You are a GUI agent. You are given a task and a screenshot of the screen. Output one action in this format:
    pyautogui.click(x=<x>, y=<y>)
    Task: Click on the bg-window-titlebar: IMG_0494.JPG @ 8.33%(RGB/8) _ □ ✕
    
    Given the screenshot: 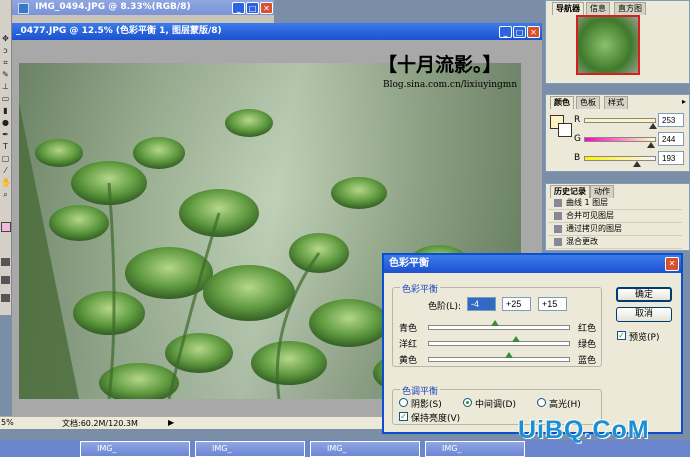 What is the action you would take?
    pyautogui.click(x=143, y=7)
    